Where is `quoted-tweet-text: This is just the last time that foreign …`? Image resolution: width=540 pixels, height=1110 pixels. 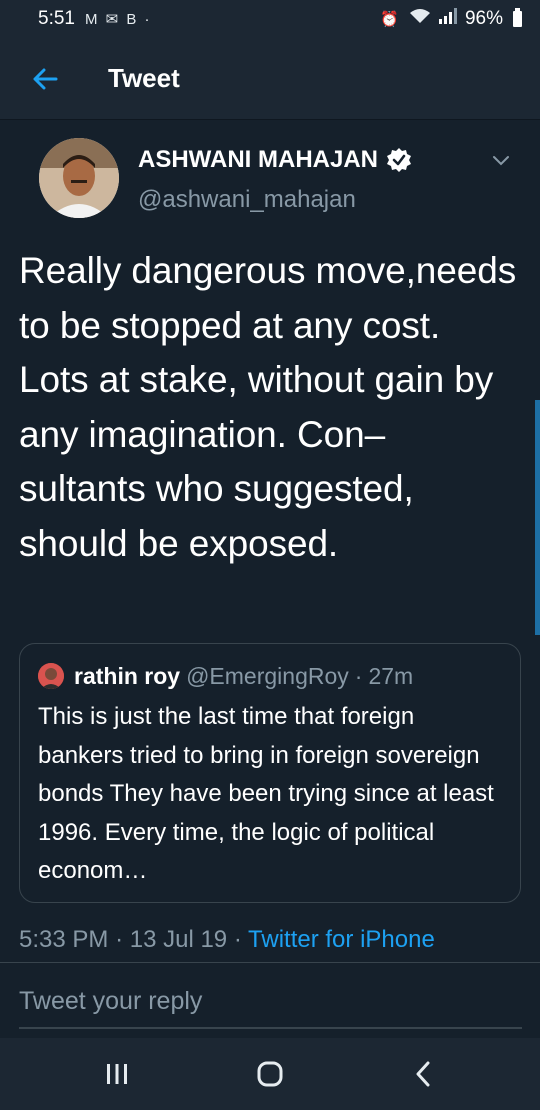 quoted-tweet-text: This is just the last time that foreign … is located at coordinates (266, 793).